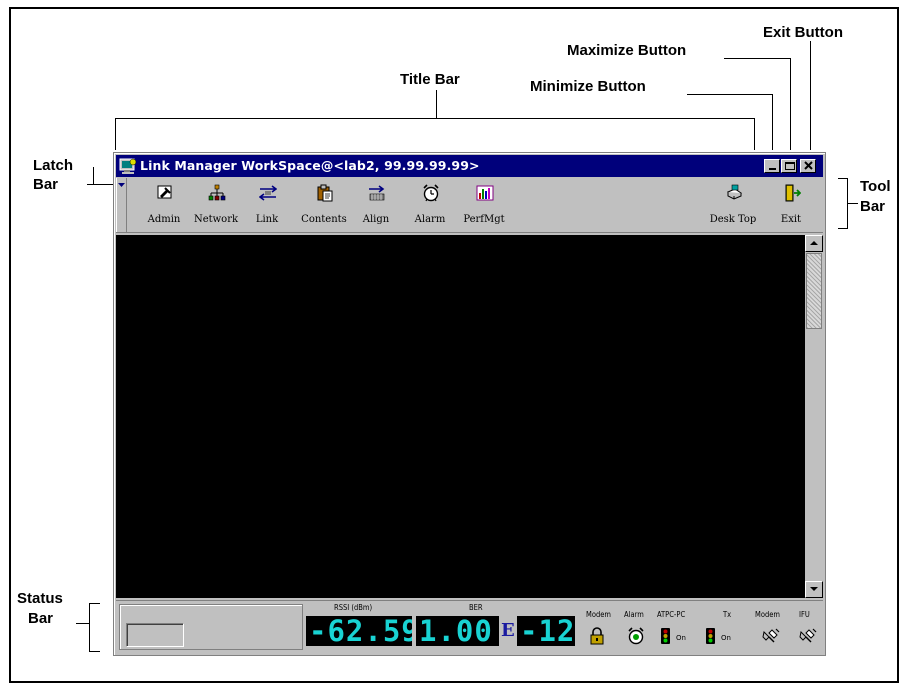 Image resolution: width=905 pixels, height=687 pixels. What do you see at coordinates (804, 614) in the screenshot?
I see `ifu-indicator-label: IFU` at bounding box center [804, 614].